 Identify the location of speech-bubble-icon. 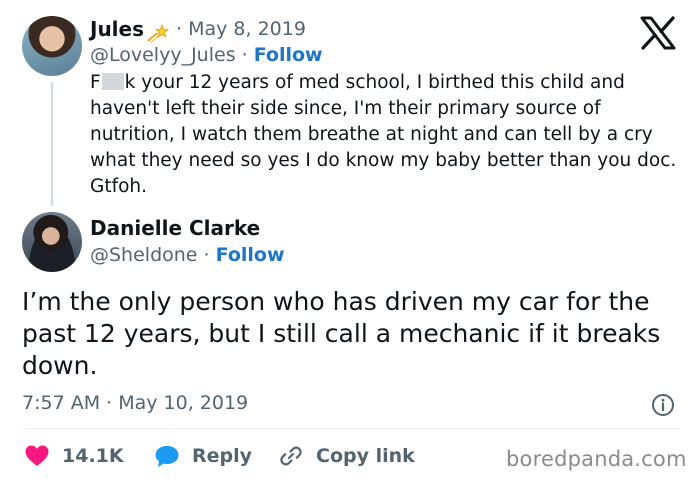
(167, 456).